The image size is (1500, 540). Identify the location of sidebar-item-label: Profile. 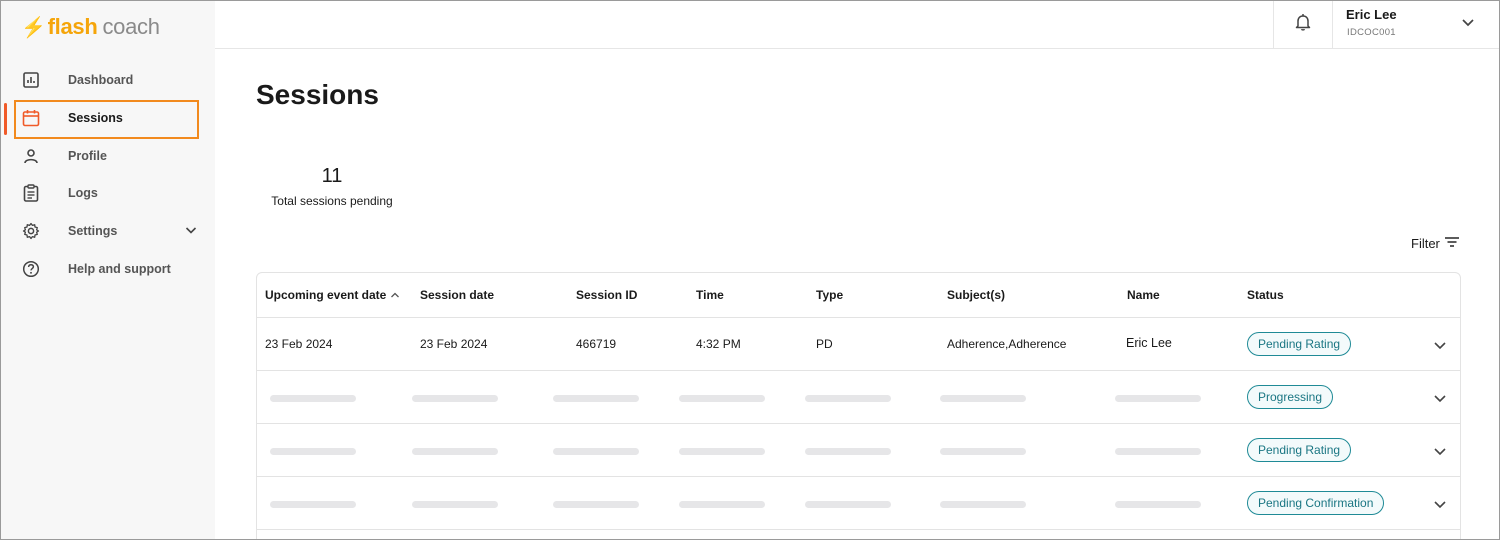
(87, 156).